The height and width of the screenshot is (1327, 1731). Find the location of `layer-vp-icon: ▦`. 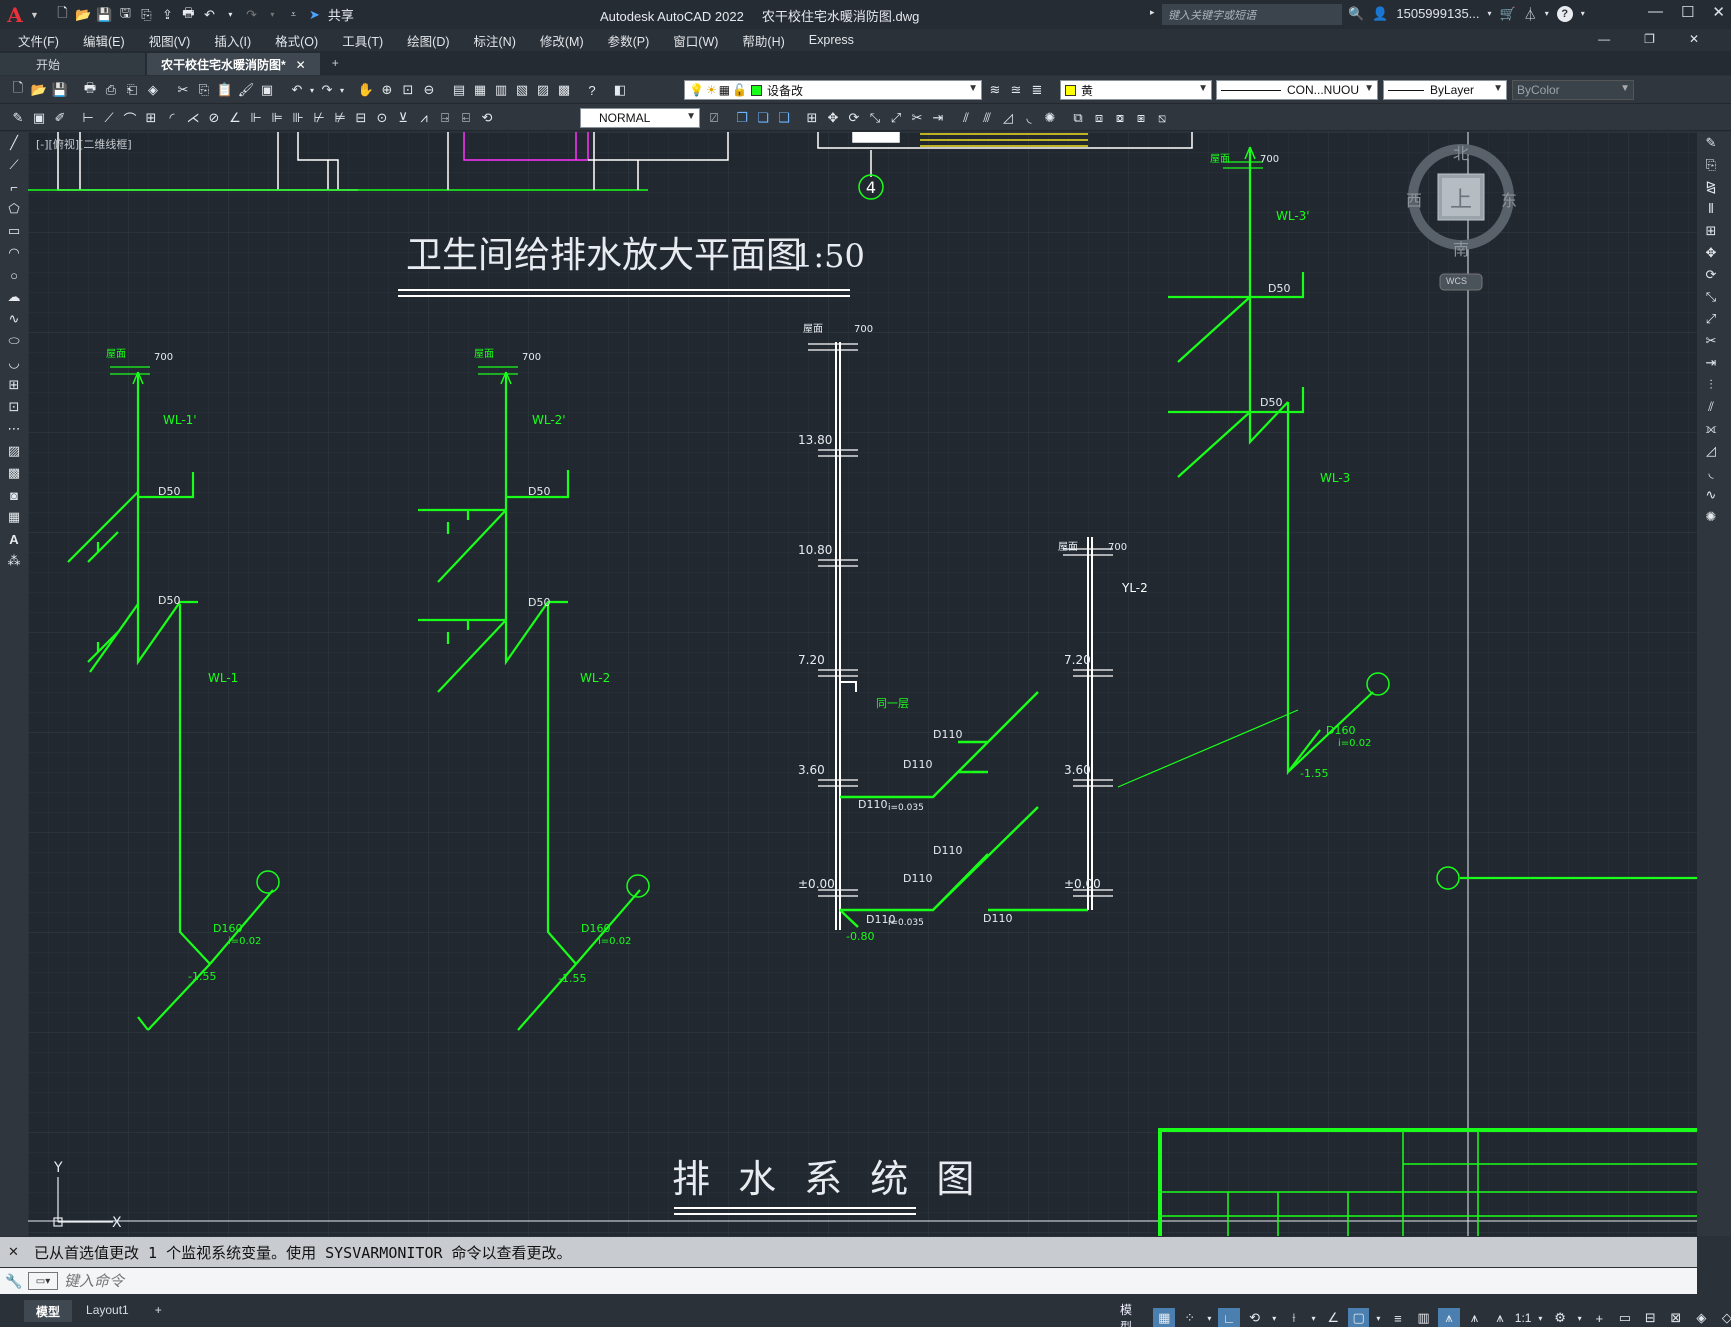

layer-vp-icon: ▦ is located at coordinates (724, 90).